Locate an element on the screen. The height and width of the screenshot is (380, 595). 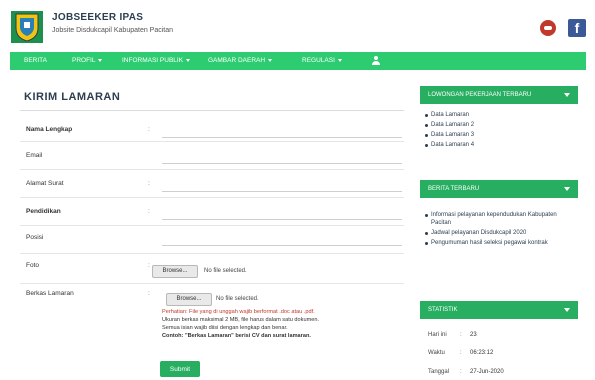
posisi-input is located at coordinates (282, 239).